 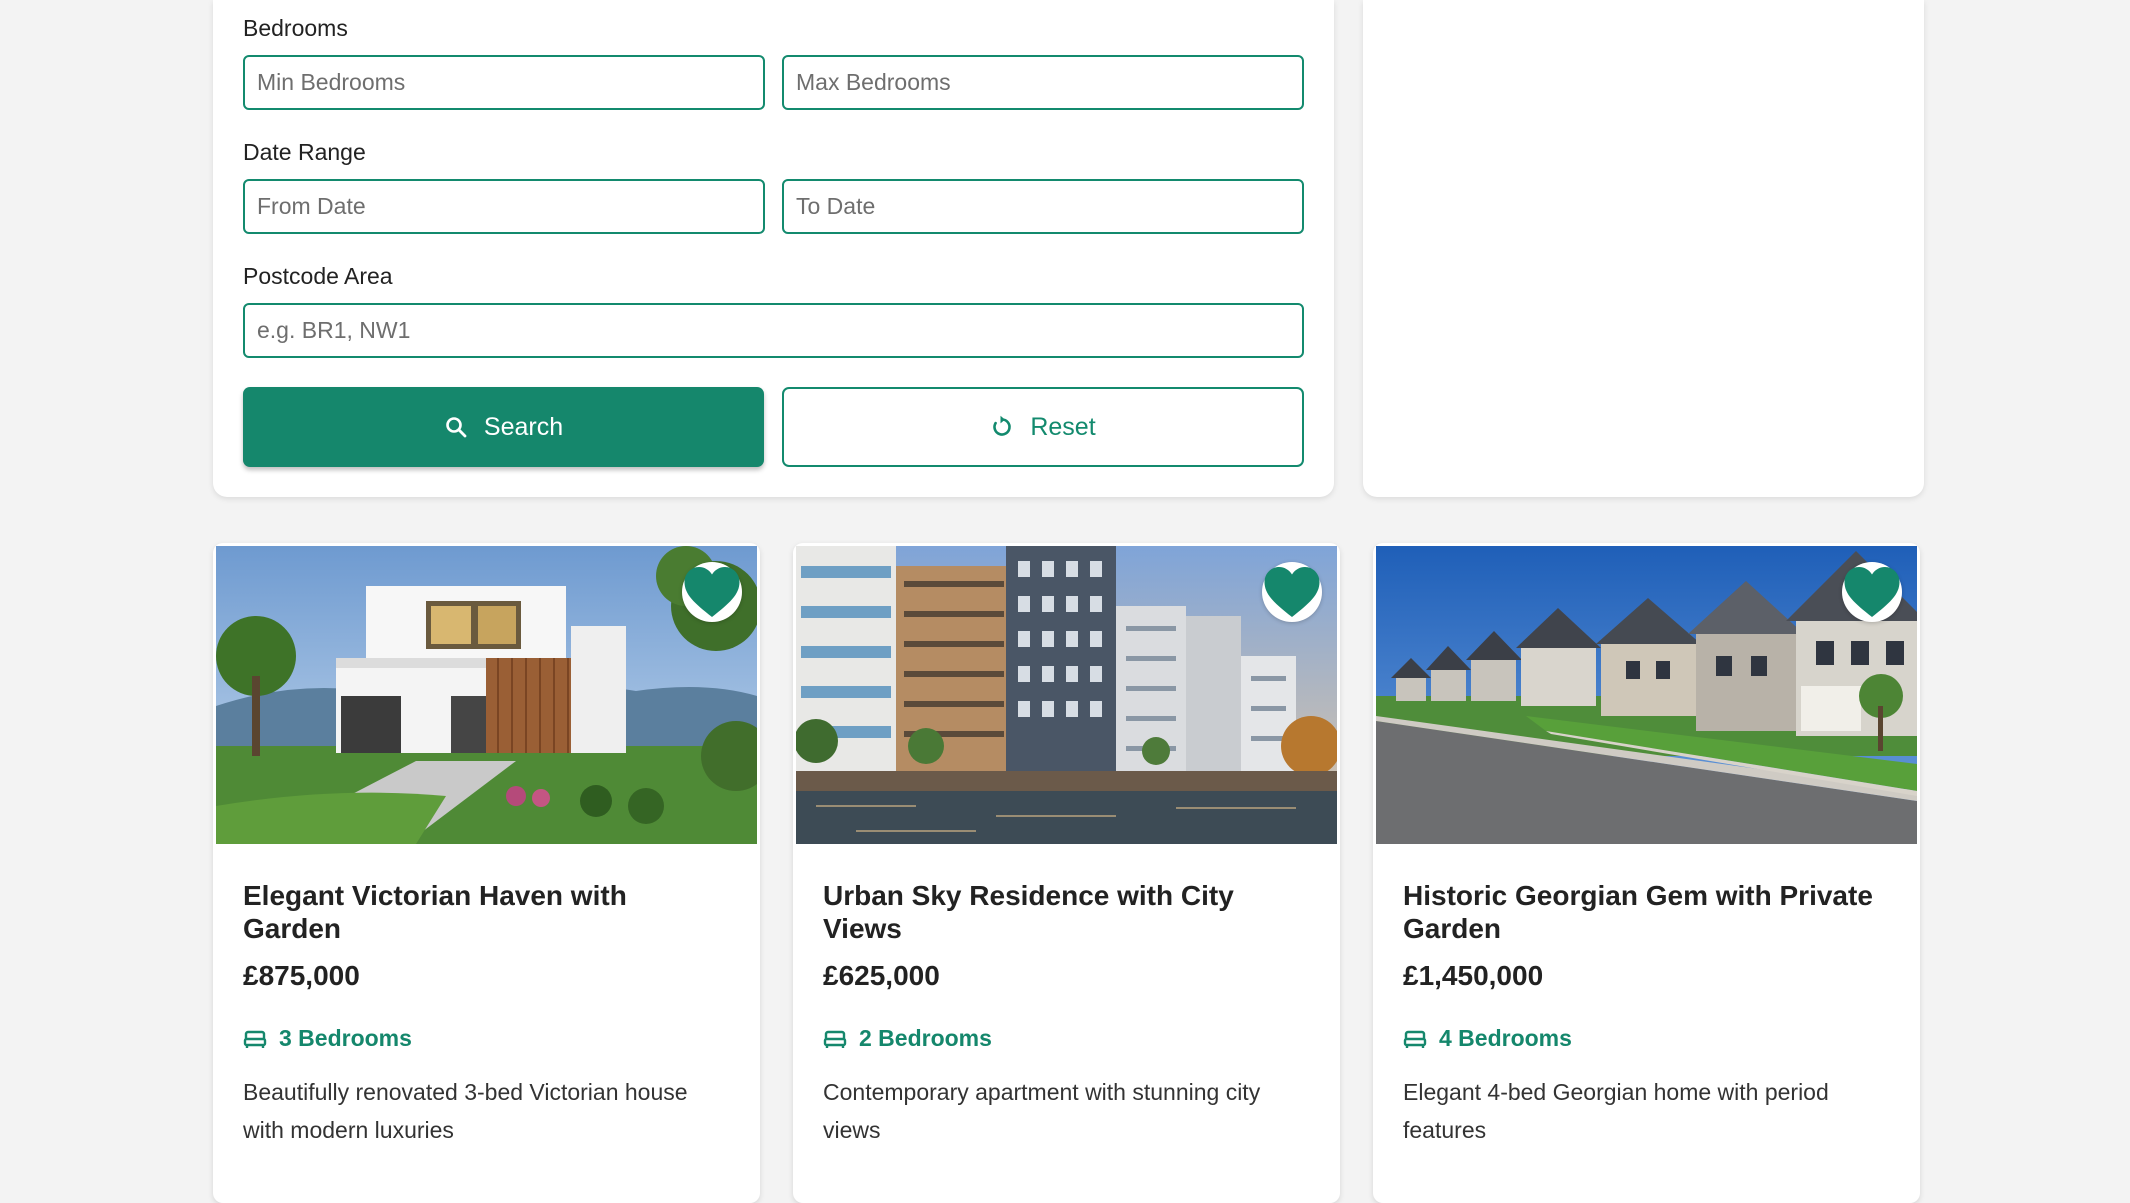 I want to click on property-price: £1,450,000, so click(x=1473, y=975).